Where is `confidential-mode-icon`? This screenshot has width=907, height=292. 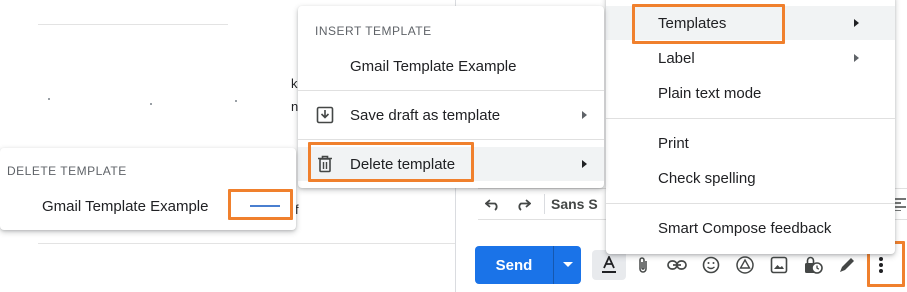
confidential-mode-icon is located at coordinates (813, 265).